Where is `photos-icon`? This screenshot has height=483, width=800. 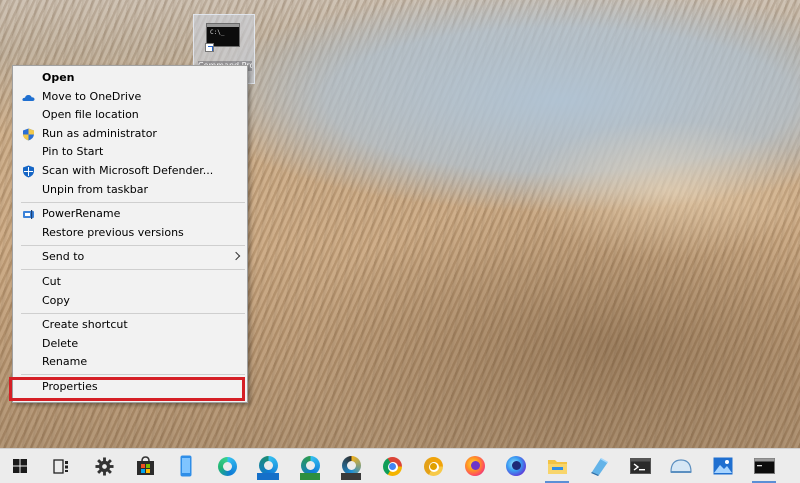 photos-icon is located at coordinates (723, 466).